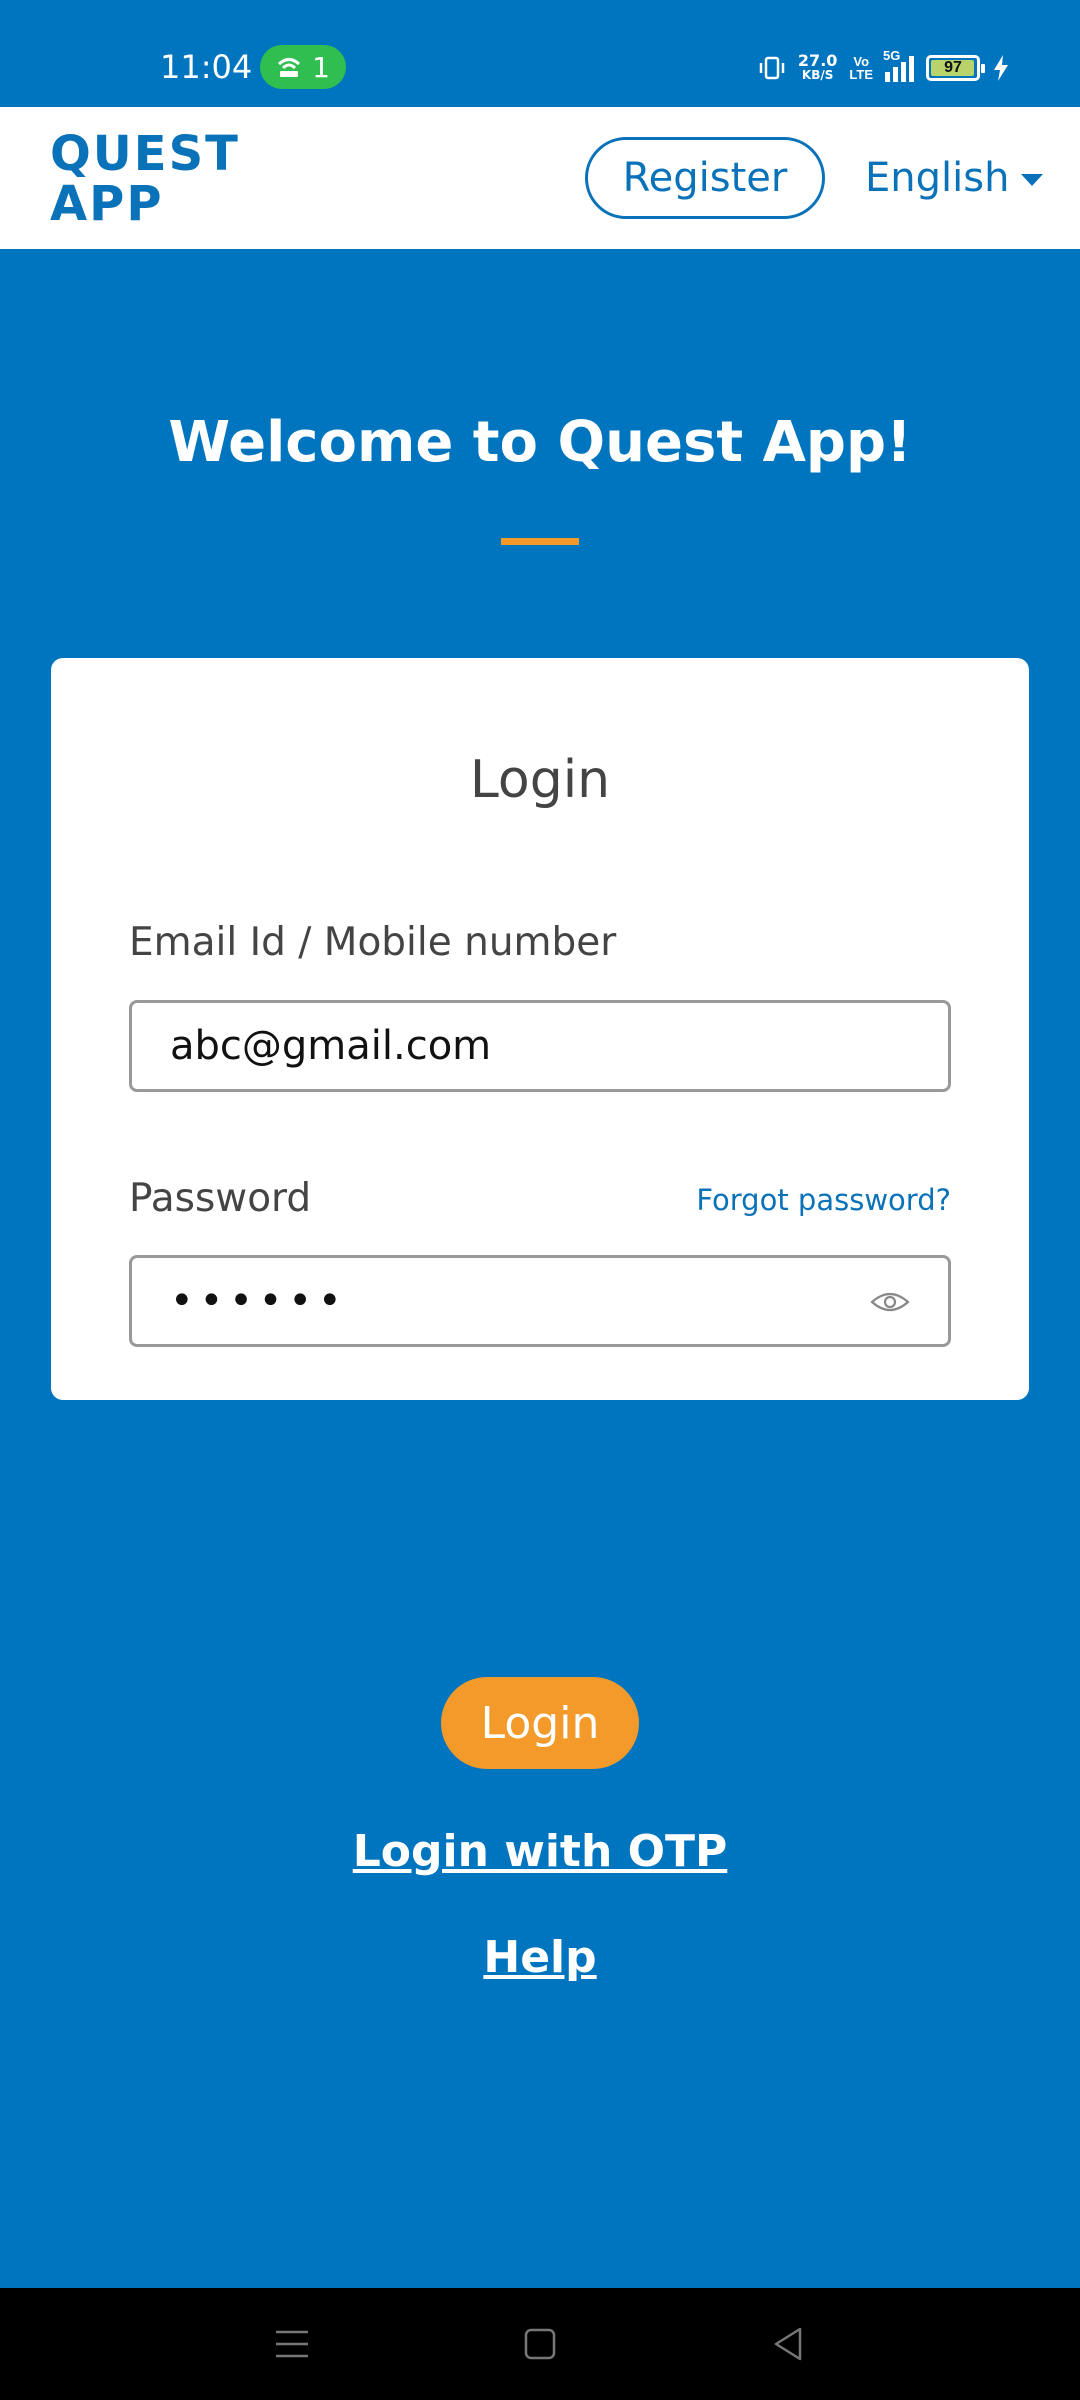  I want to click on logo-line-1: QUEST, so click(145, 154).